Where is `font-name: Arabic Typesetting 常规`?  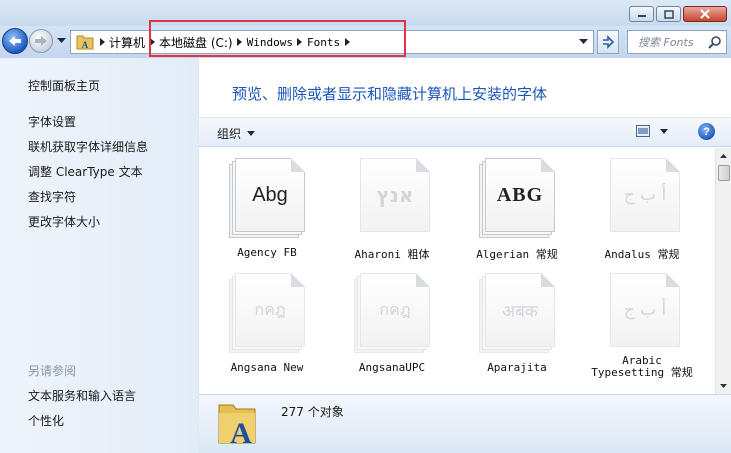
font-name: Arabic Typesetting 常规 is located at coordinates (642, 366).